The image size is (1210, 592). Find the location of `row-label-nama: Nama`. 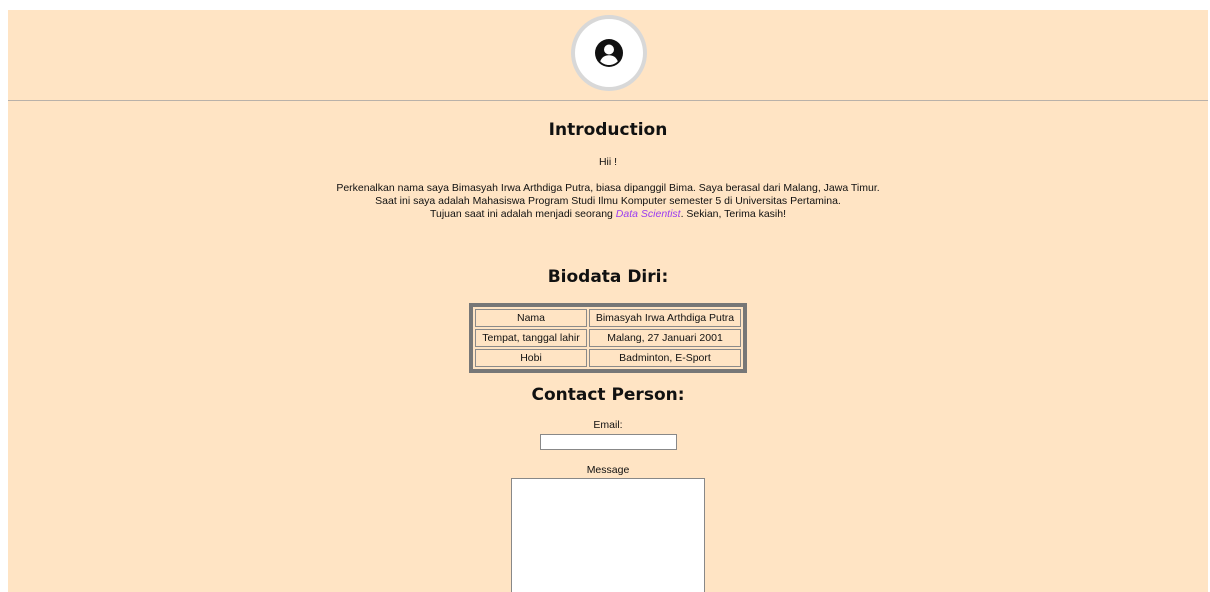

row-label-nama: Nama is located at coordinates (531, 318).